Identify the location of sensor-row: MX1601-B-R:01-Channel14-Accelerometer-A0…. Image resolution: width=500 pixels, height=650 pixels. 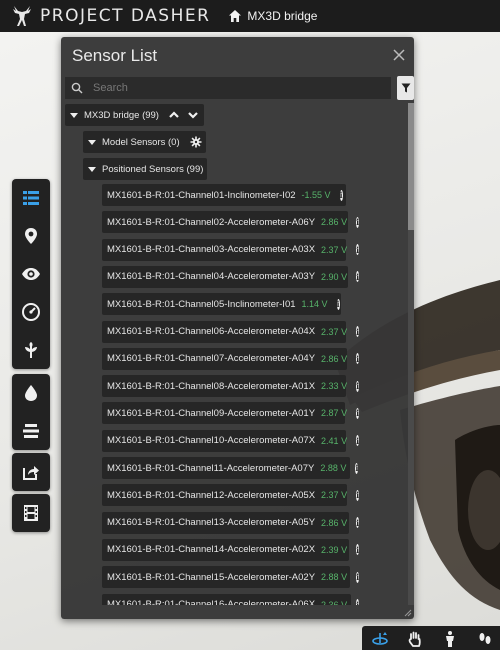
(231, 549).